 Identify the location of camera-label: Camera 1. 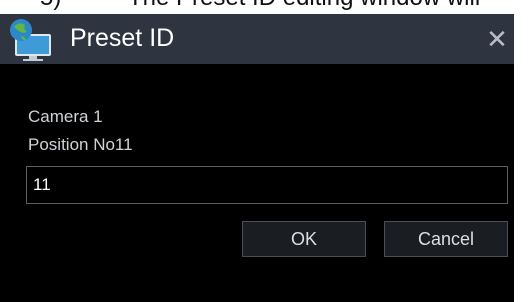
(65, 116).